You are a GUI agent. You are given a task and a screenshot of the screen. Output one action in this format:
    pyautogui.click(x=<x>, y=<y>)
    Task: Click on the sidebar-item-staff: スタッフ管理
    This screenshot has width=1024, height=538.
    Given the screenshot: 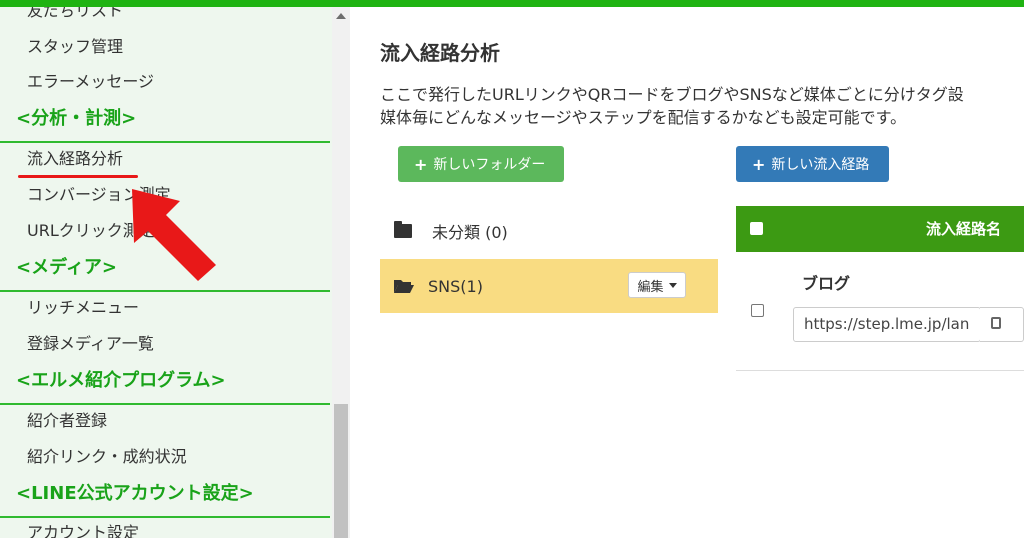 What is the action you would take?
    pyautogui.click(x=166, y=47)
    